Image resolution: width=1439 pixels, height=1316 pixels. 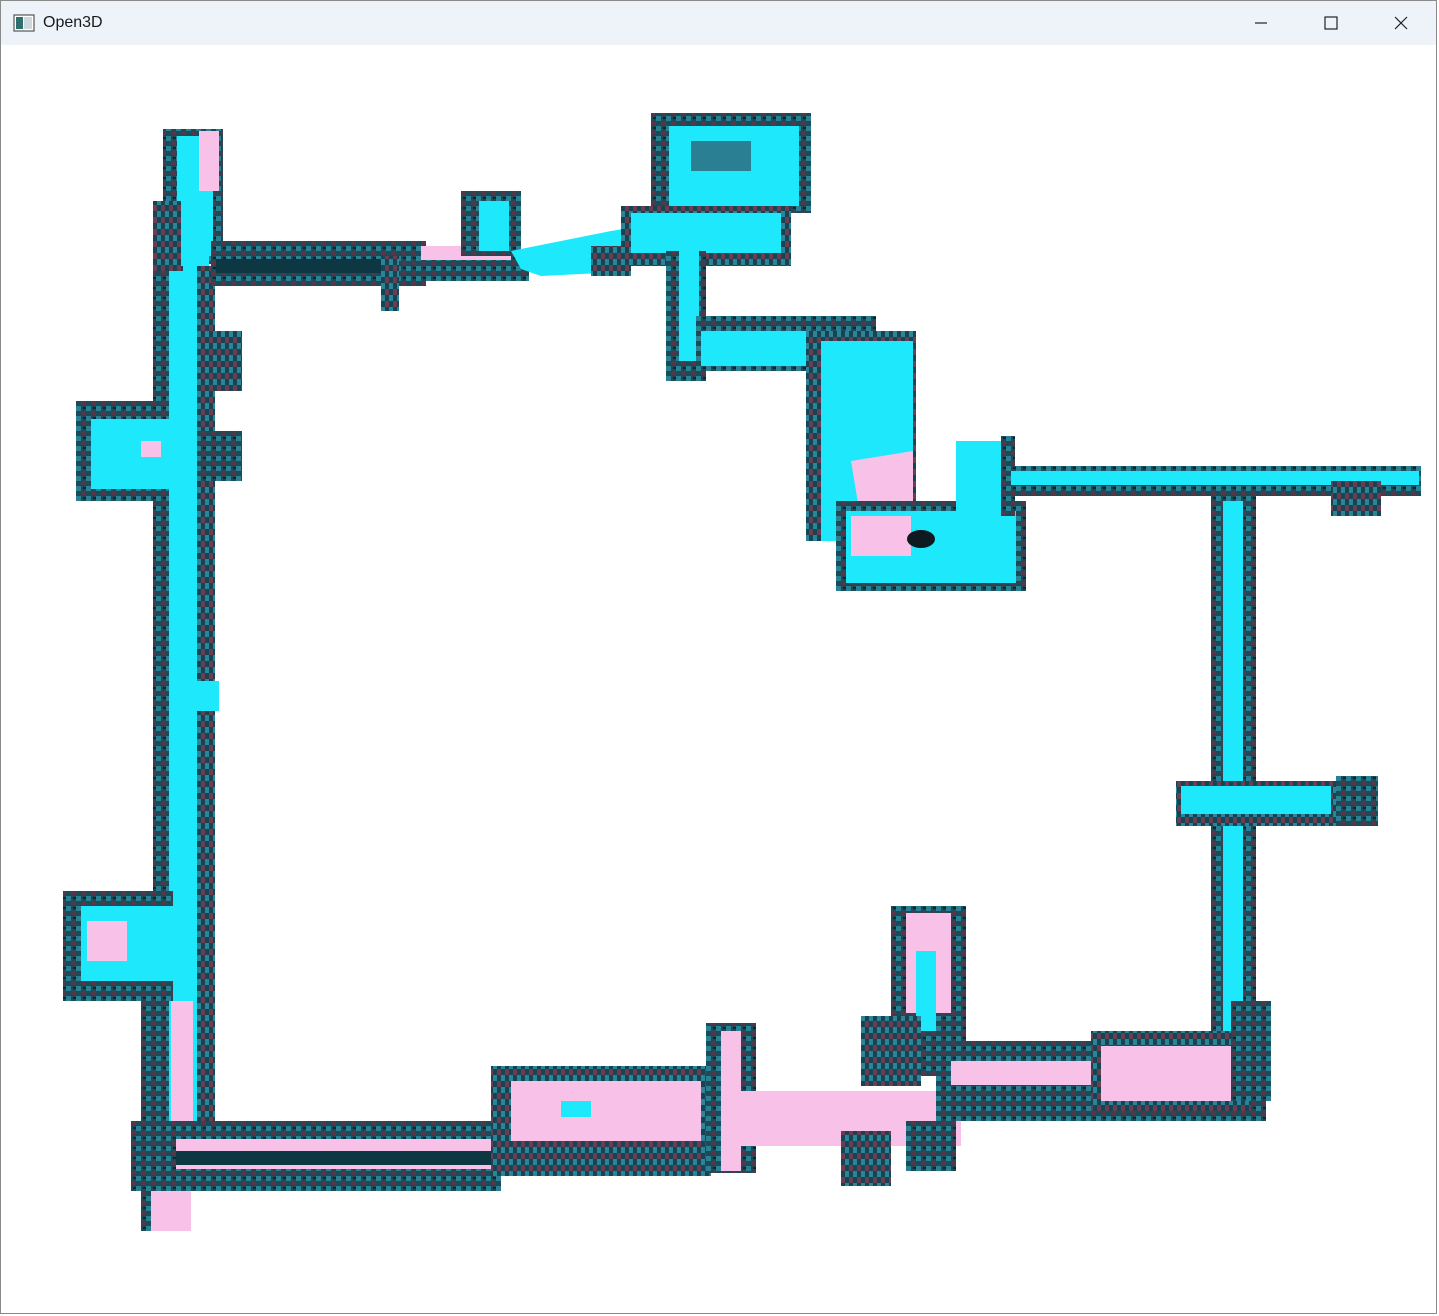 I want to click on minimize-button, so click(x=1261, y=23).